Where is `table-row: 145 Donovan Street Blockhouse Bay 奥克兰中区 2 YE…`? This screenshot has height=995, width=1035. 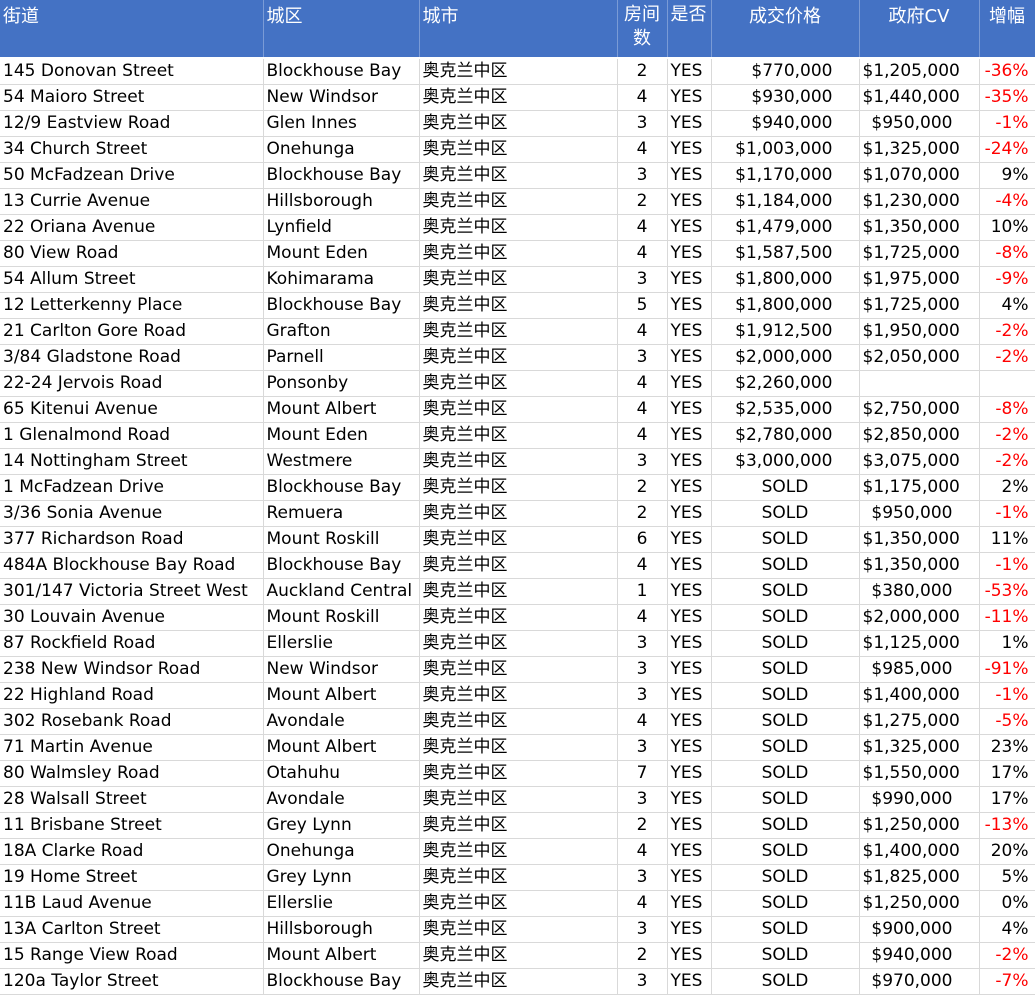 table-row: 145 Donovan Street Blockhouse Bay 奥克兰中区 2 YE… is located at coordinates (517, 72).